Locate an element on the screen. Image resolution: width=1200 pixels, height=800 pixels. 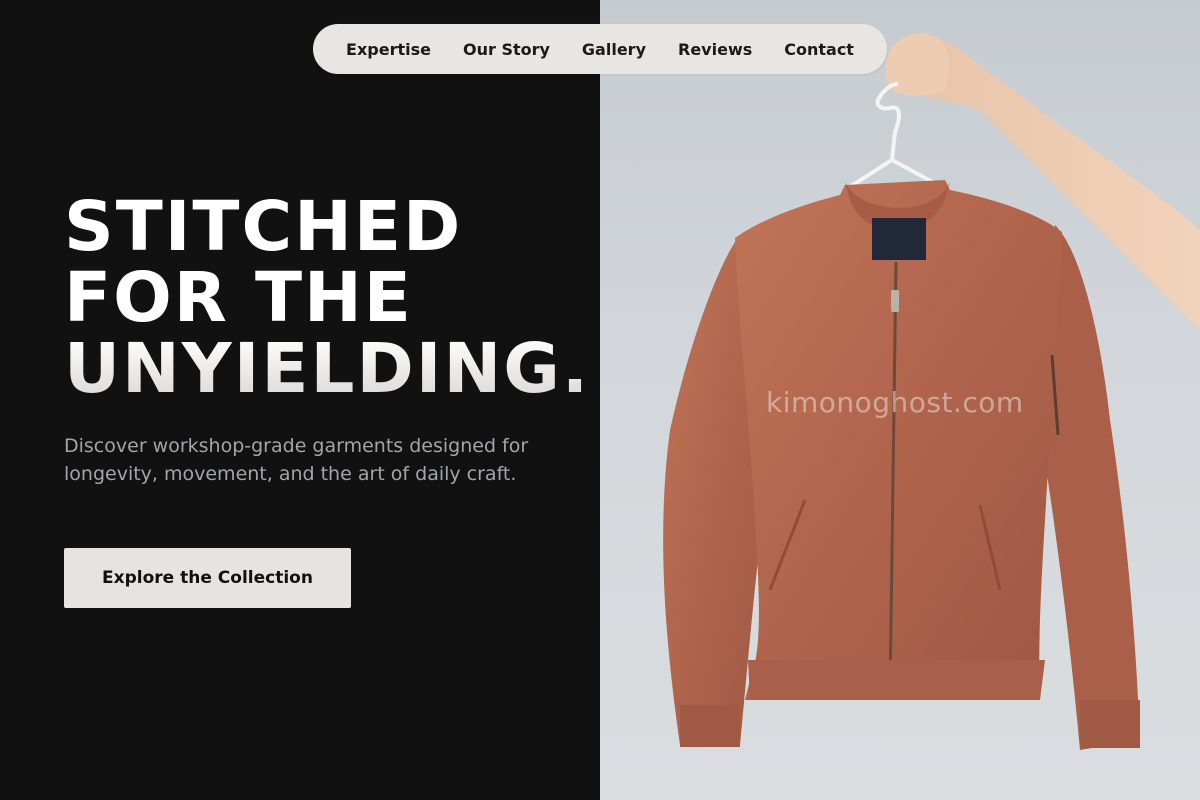
nav-item-our-story: Our Story is located at coordinates (506, 49).